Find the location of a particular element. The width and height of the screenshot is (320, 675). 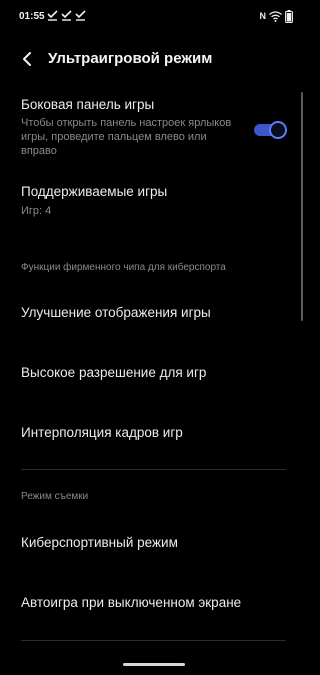

list-item-display-enhancement: Улучшение отображения игры is located at coordinates (153, 312).